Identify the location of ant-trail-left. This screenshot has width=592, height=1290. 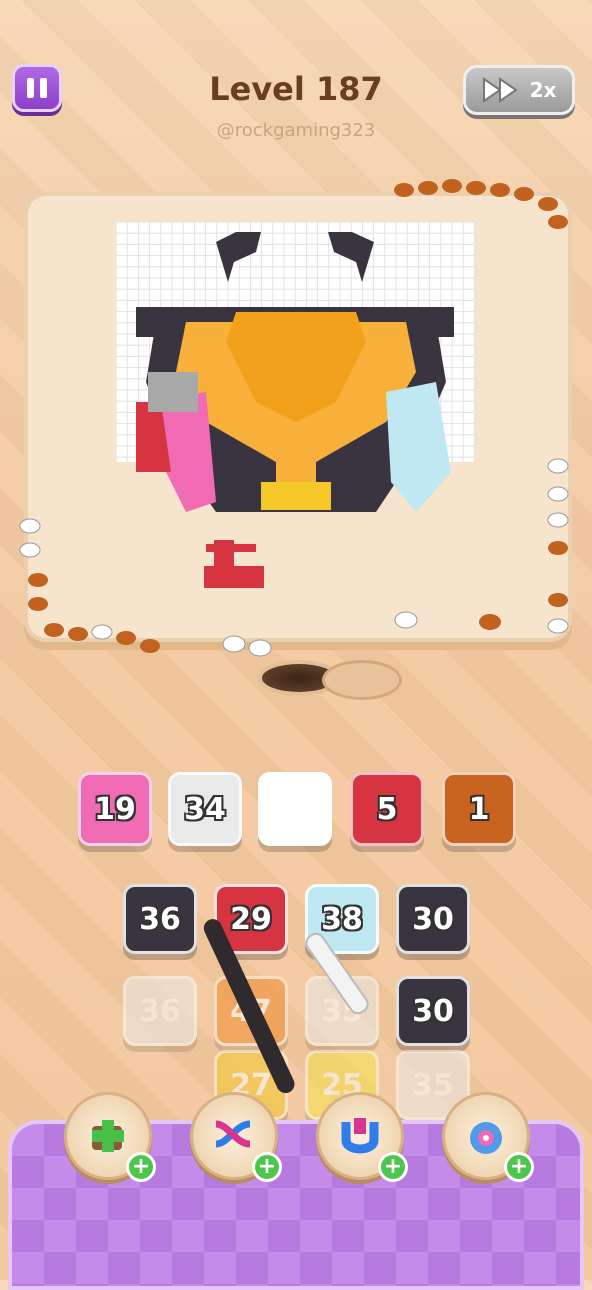
(89, 585).